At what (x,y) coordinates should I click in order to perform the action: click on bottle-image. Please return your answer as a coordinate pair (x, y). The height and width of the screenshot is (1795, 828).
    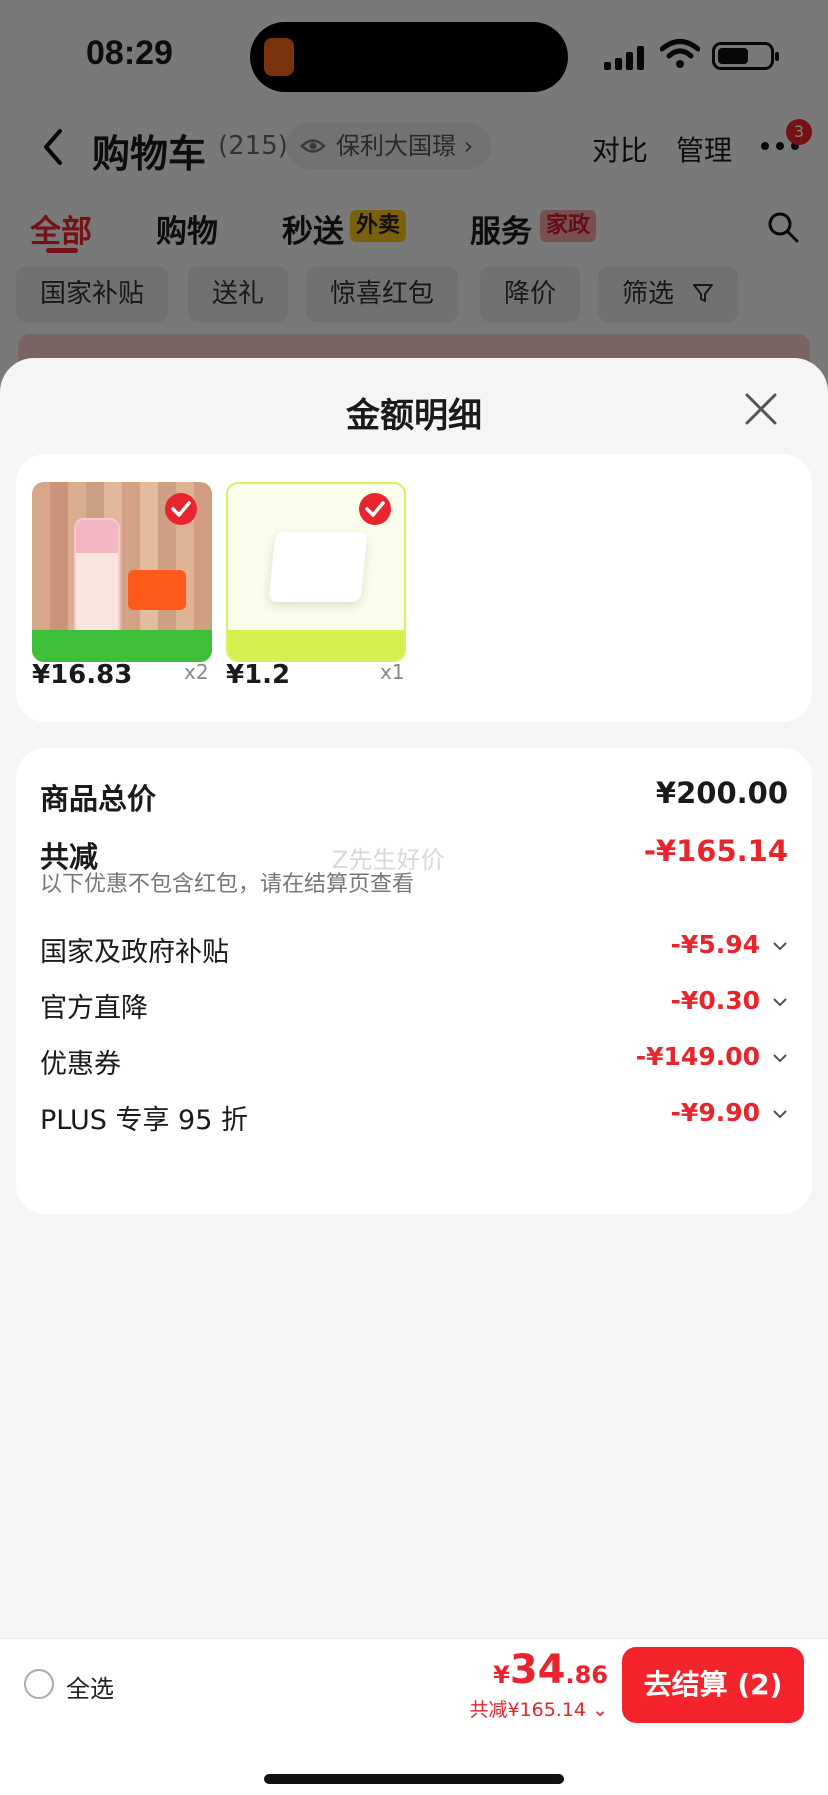
    Looking at the image, I should click on (97, 579).